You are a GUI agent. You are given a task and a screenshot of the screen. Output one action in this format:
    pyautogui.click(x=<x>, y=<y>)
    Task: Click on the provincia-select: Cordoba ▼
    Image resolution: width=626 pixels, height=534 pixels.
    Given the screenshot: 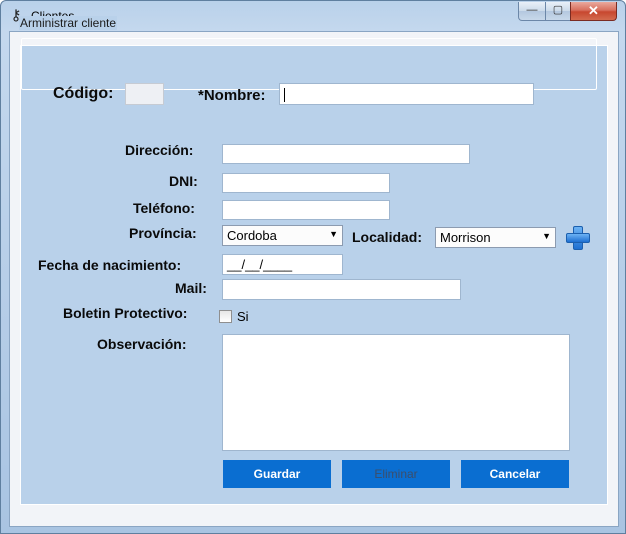 What is the action you would take?
    pyautogui.click(x=282, y=235)
    